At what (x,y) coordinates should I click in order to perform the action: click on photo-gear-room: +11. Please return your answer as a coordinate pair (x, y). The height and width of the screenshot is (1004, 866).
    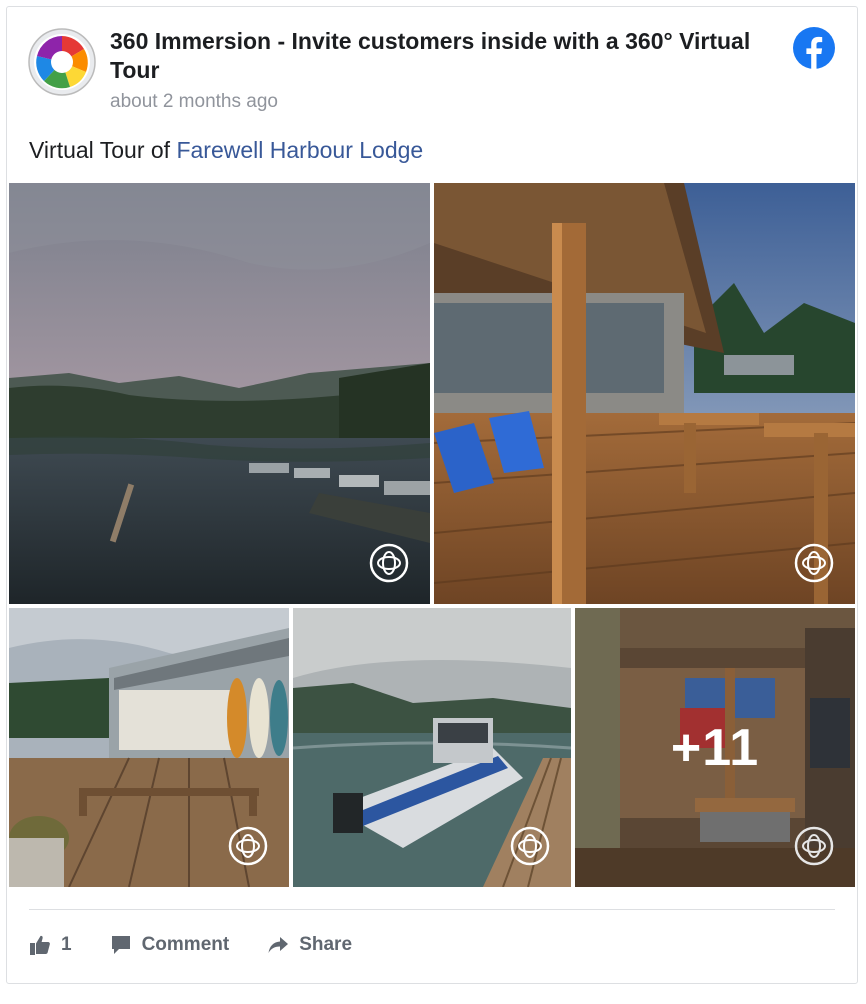
    Looking at the image, I should click on (715, 747).